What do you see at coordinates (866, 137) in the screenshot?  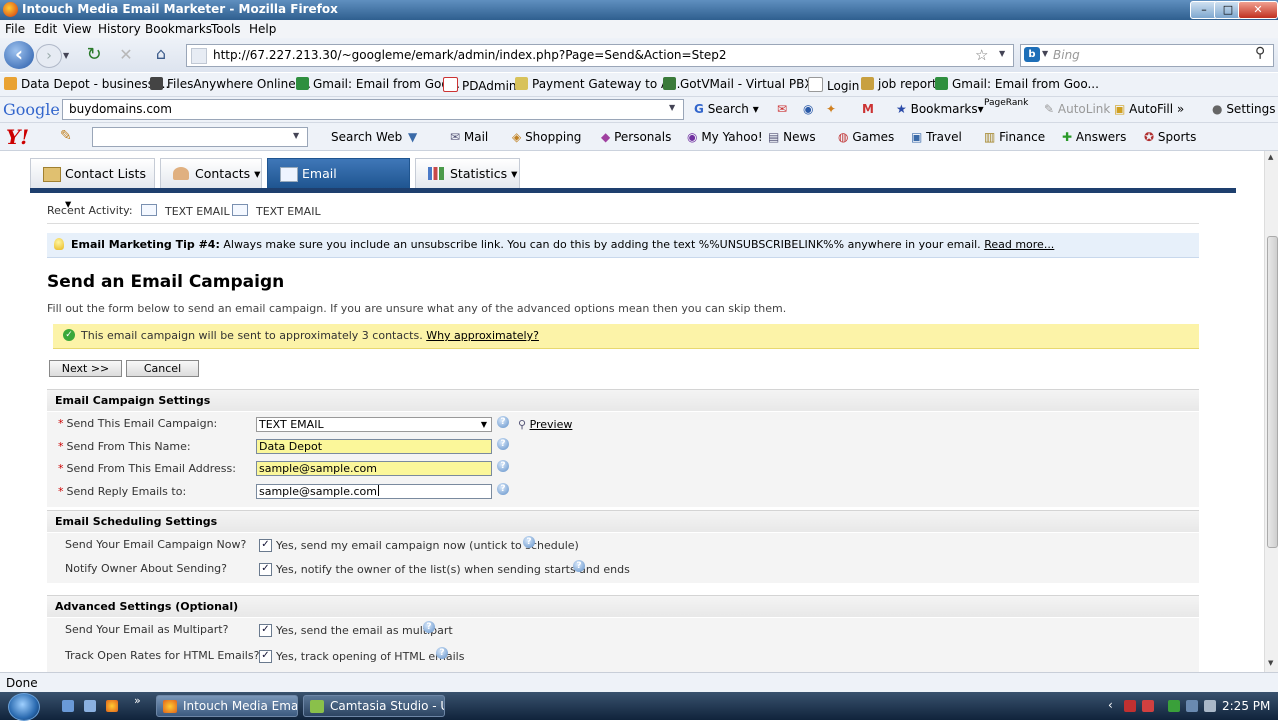 I see `yahoo-games: ◍ Games` at bounding box center [866, 137].